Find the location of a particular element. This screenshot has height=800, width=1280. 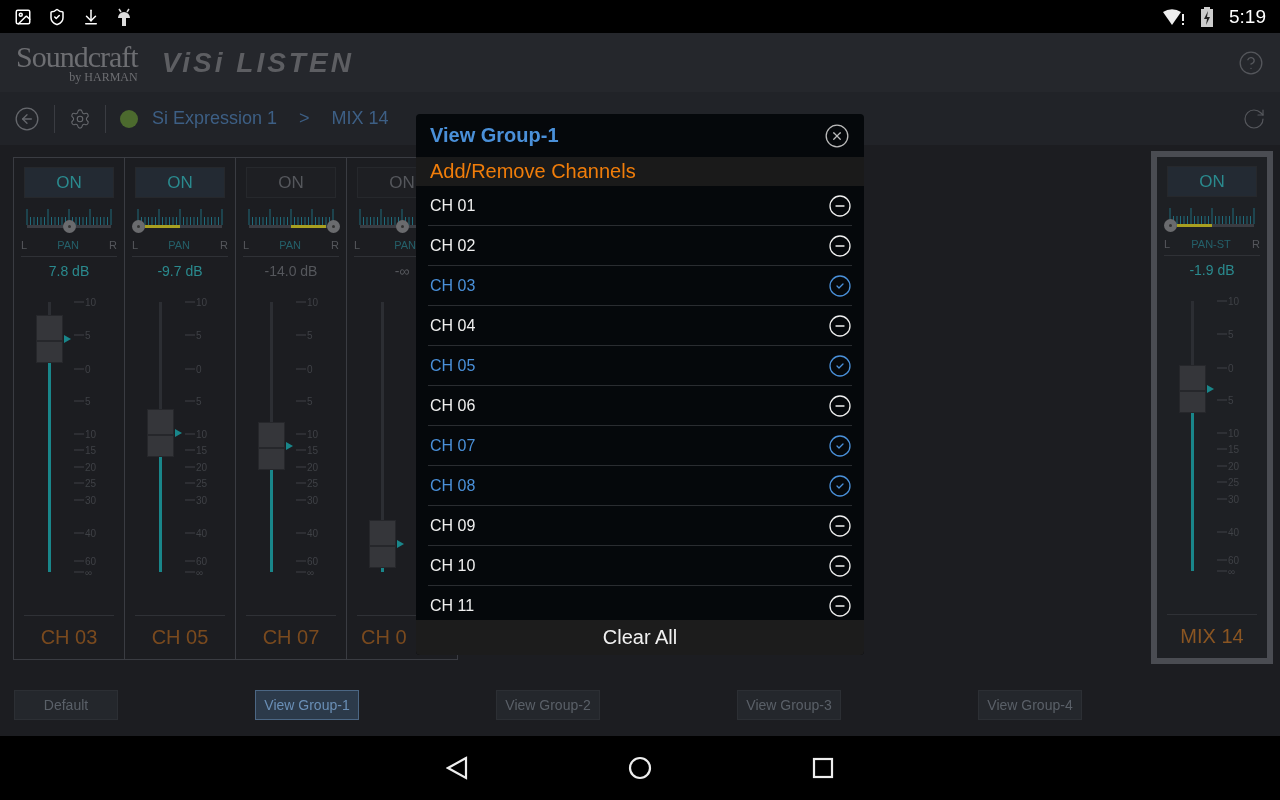

dialog-title: View Group-1 is located at coordinates (494, 135).